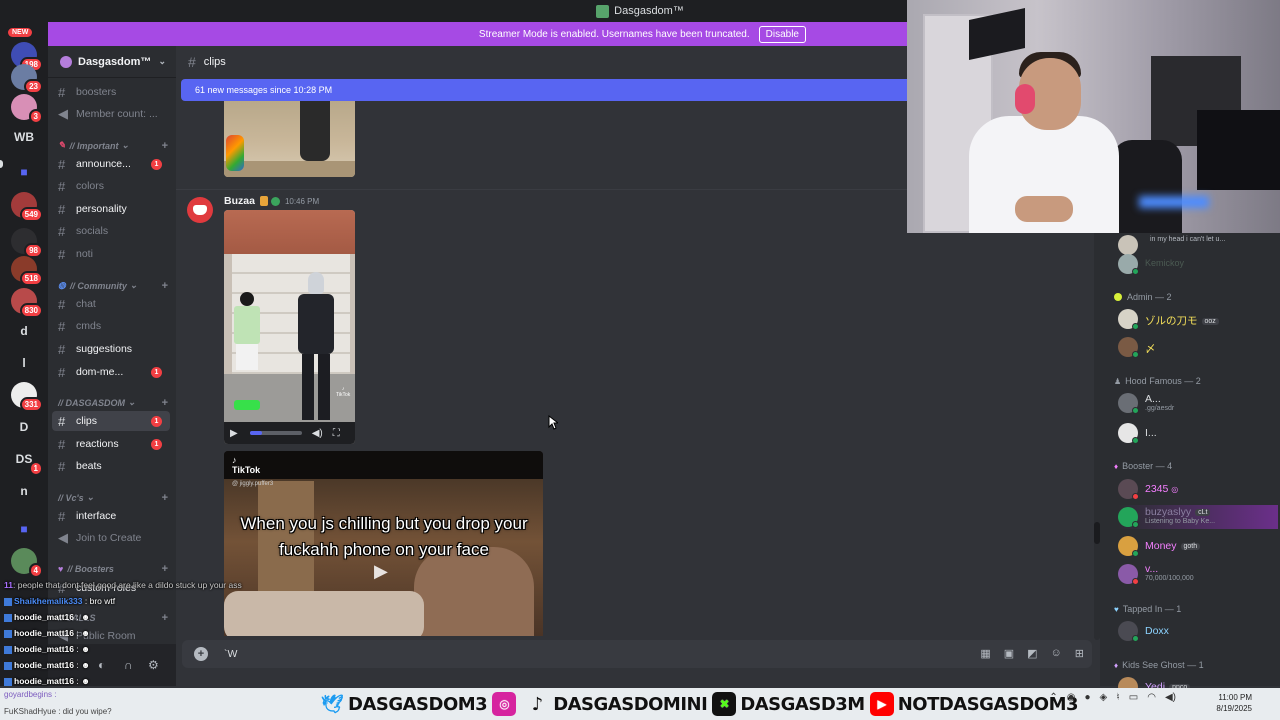  I want to click on server-icon: 4, so click(27, 563).